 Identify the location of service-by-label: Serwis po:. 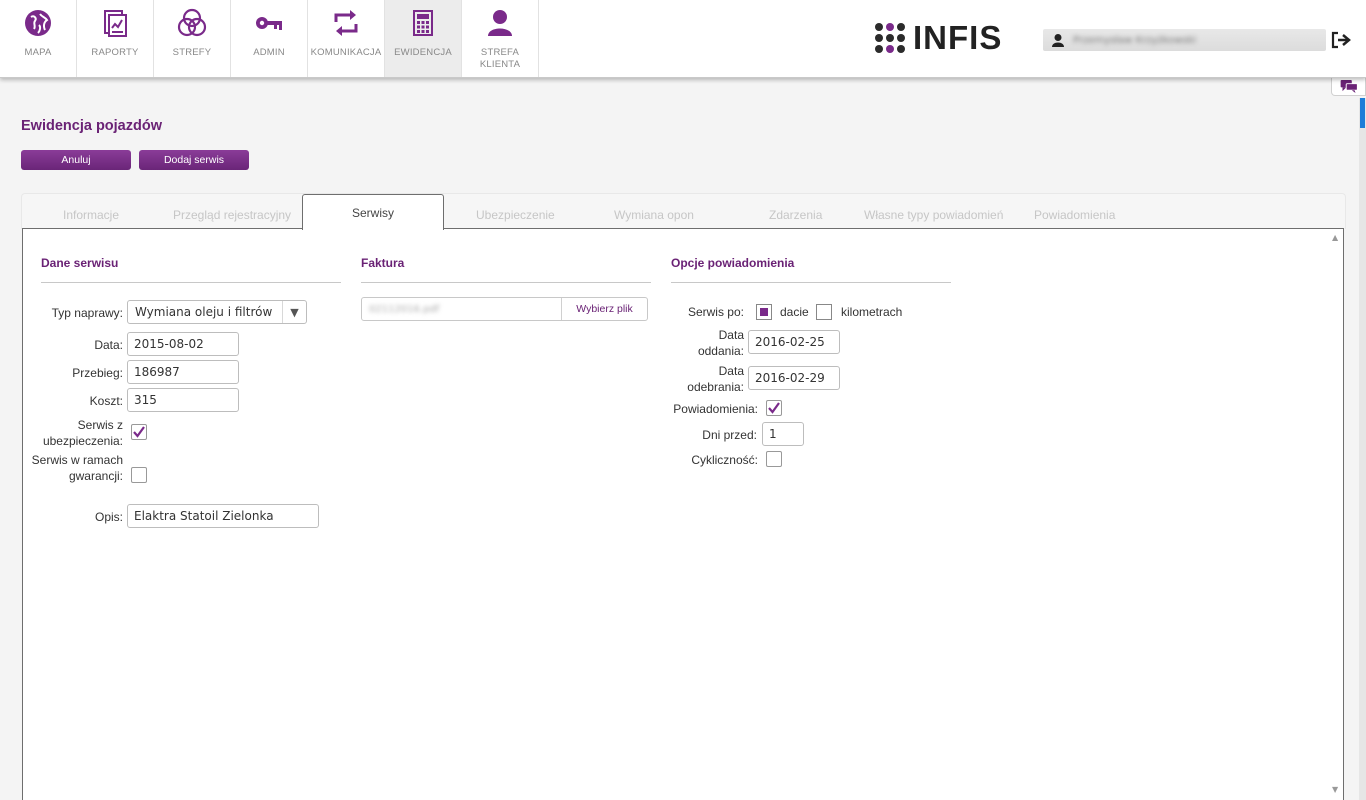
(715, 312).